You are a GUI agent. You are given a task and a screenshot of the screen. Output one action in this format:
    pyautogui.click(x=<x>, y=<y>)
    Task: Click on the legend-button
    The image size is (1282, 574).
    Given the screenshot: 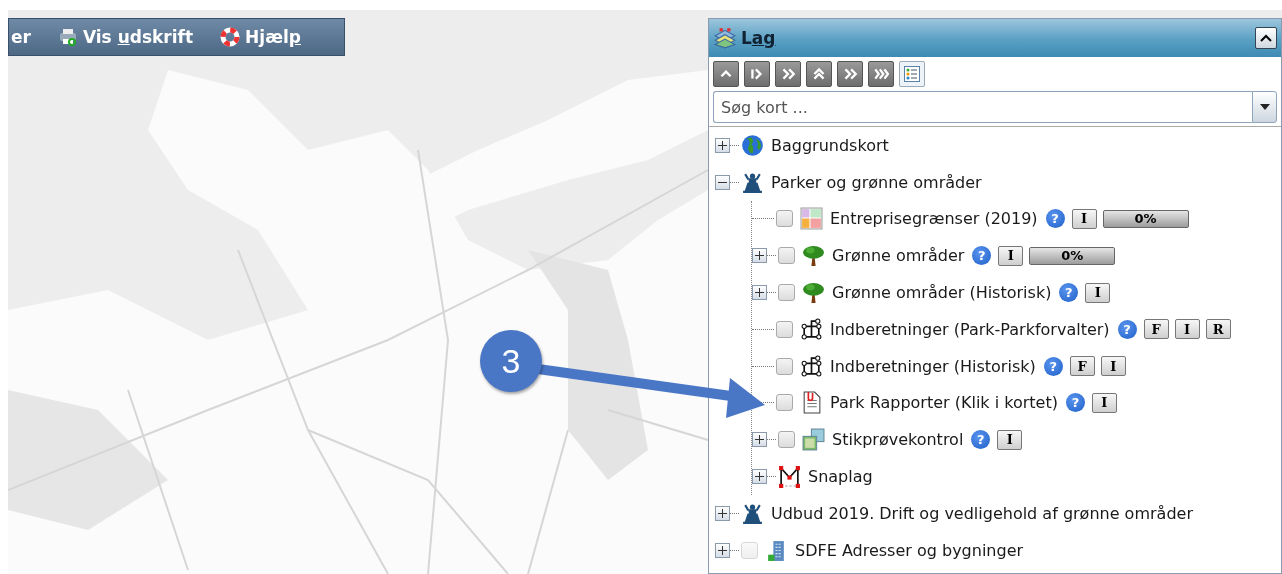 What is the action you would take?
    pyautogui.click(x=912, y=74)
    